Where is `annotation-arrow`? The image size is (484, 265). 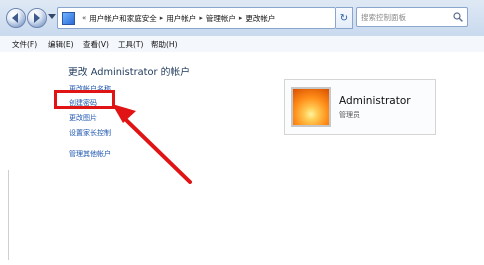 annotation-arrow is located at coordinates (152, 144).